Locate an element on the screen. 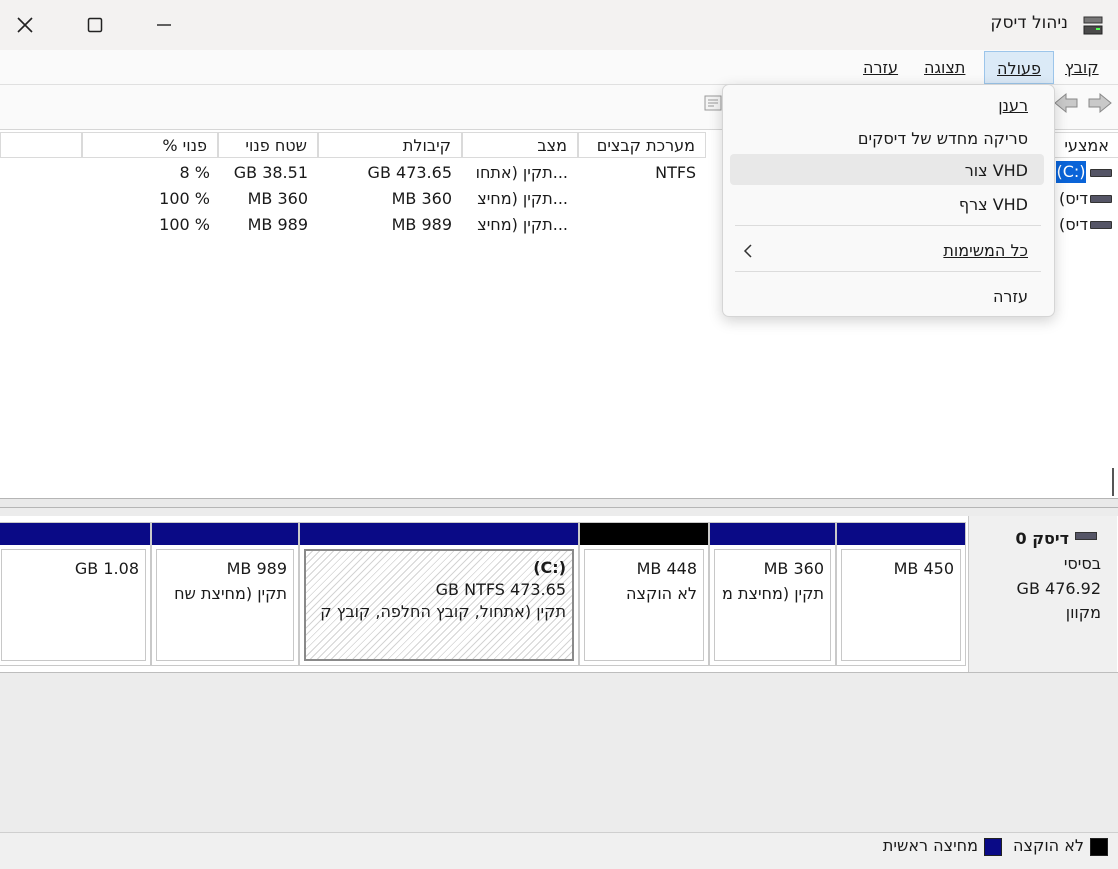  disk-0-label: דיסק 0 בסיסי GB 476.92 מקוון is located at coordinates (1042, 594).